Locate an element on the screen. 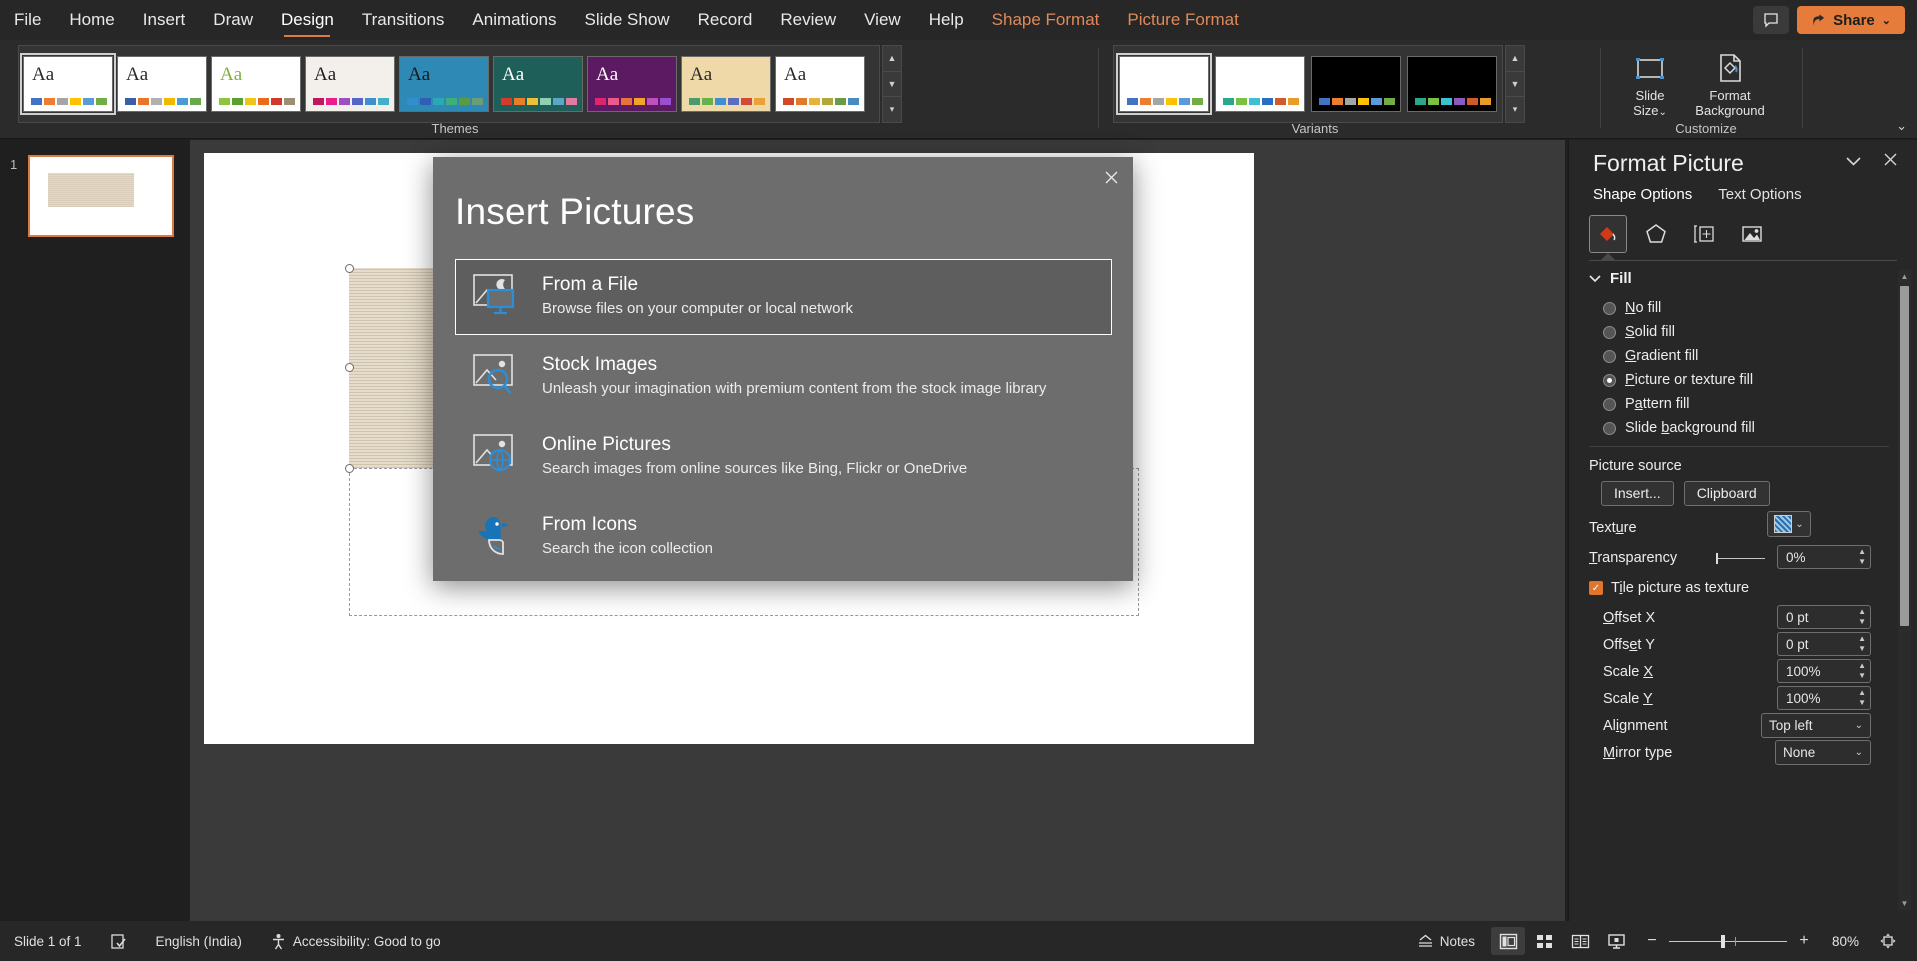 This screenshot has width=1917, height=961. tab-record: Record is located at coordinates (725, 20).